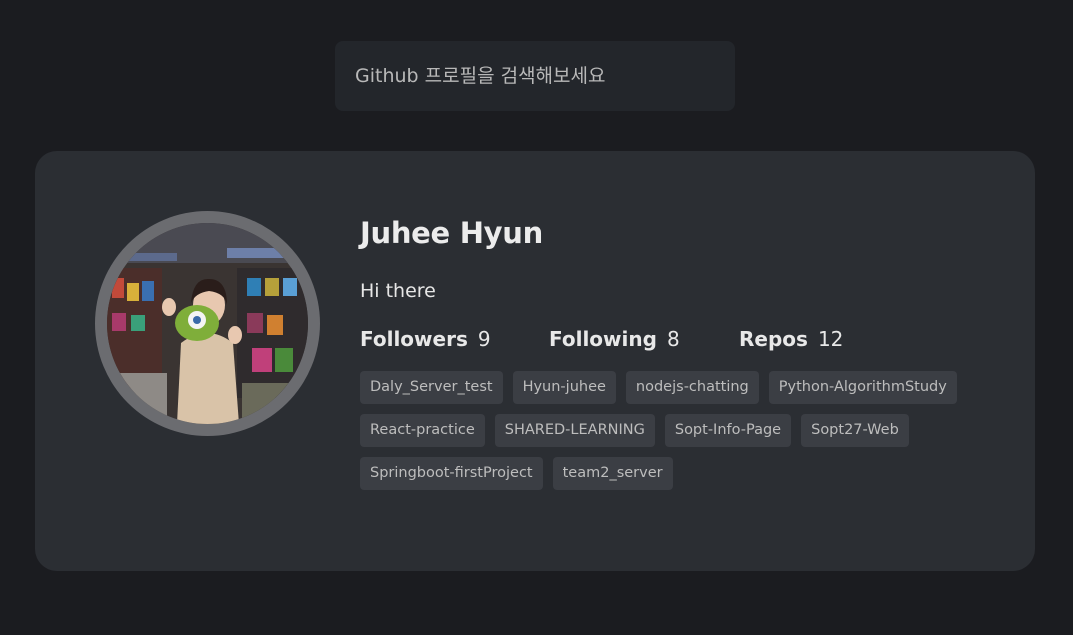  I want to click on repo-chip: React-practice, so click(422, 430).